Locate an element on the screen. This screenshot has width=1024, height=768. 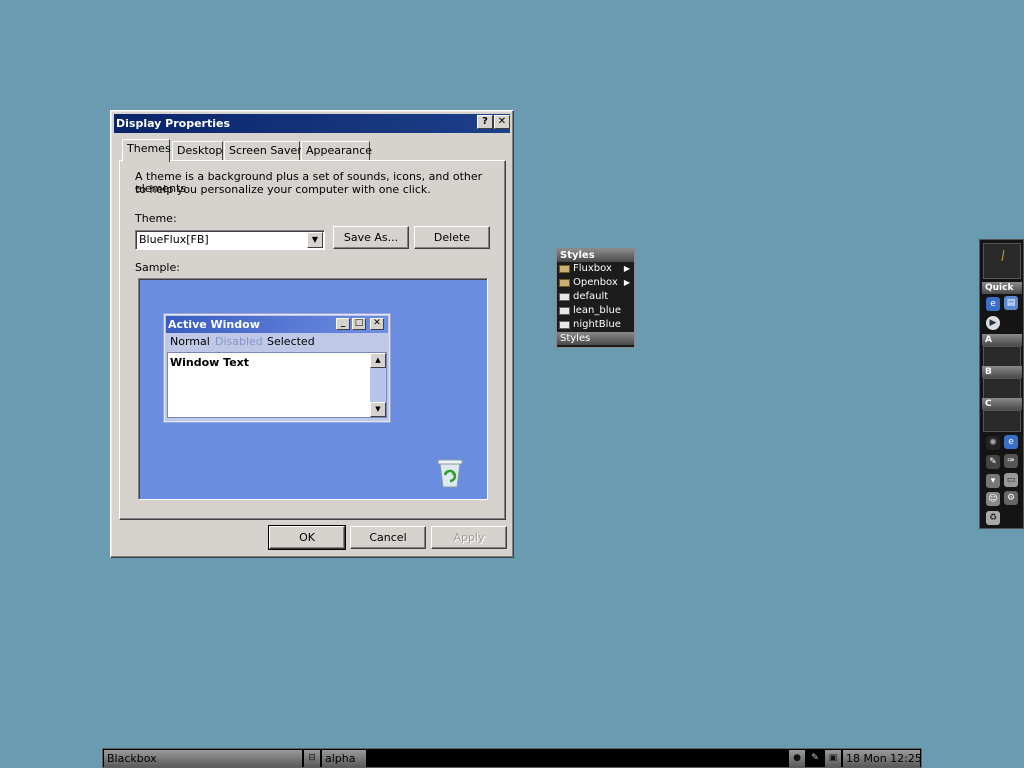
menu-item-nightblue: nightBlue is located at coordinates (595, 325).